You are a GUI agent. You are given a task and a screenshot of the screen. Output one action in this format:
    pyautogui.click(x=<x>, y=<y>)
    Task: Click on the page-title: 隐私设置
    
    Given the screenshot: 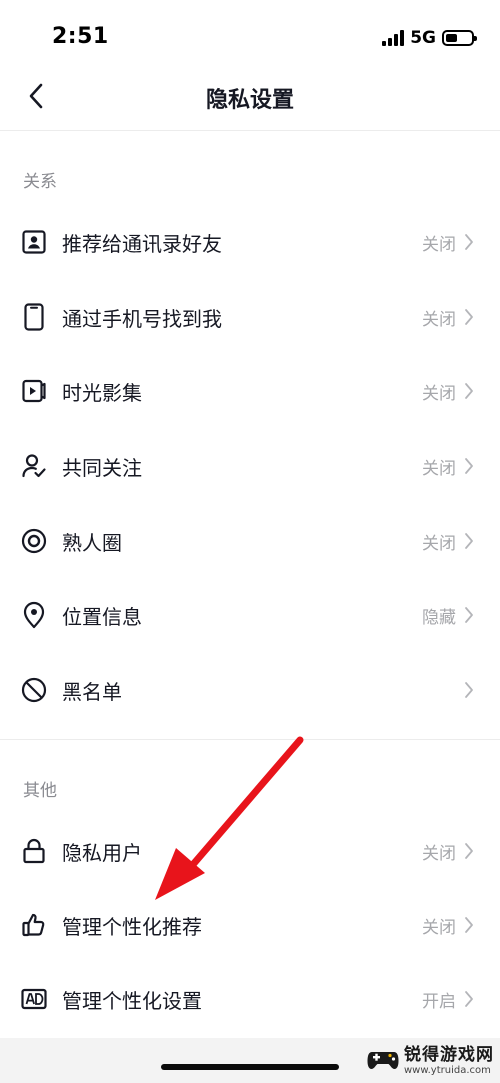 What is the action you would take?
    pyautogui.click(x=249, y=100)
    